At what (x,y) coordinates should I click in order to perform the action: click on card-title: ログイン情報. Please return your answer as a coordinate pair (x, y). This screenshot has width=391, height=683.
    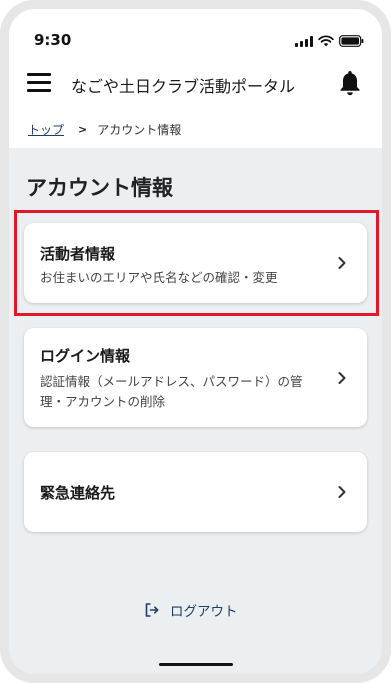
    Looking at the image, I should click on (85, 356).